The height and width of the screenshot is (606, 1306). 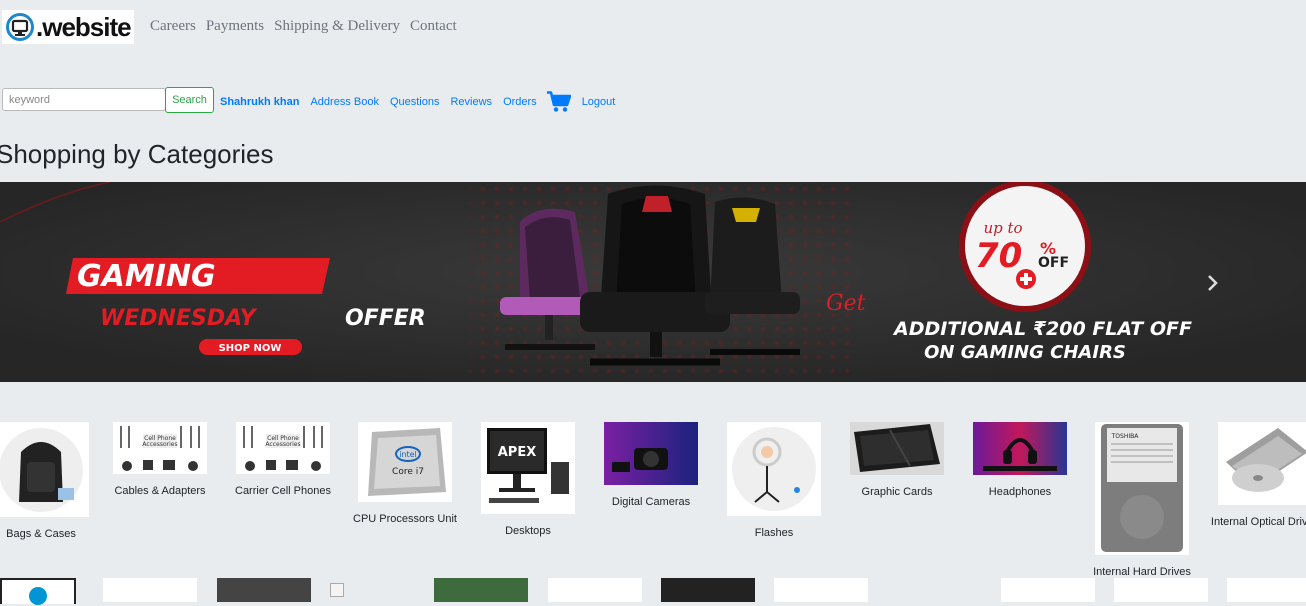 What do you see at coordinates (235, 26) in the screenshot?
I see `nav-payments: Payments` at bounding box center [235, 26].